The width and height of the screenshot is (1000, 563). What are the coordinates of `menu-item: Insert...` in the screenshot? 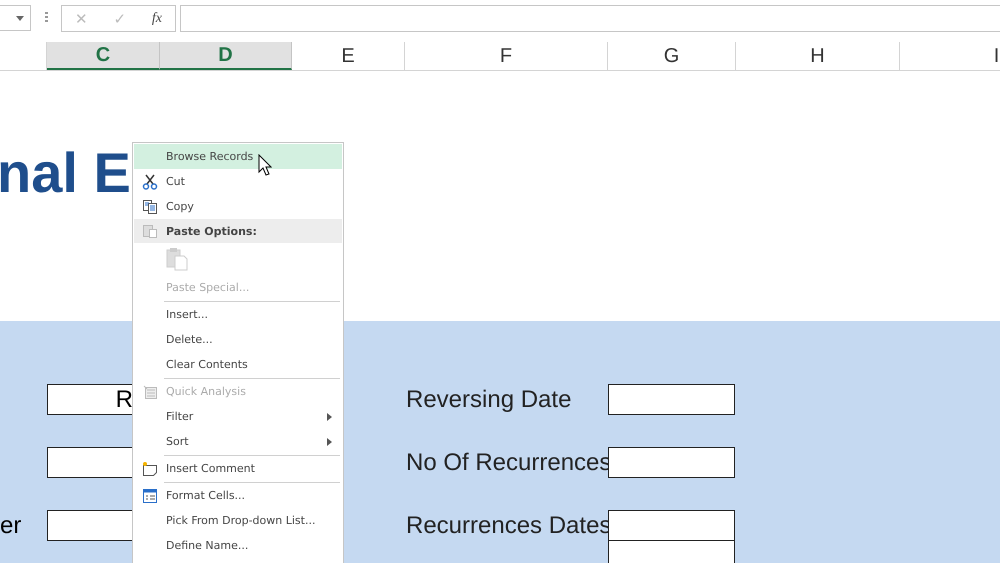 It's located at (238, 314).